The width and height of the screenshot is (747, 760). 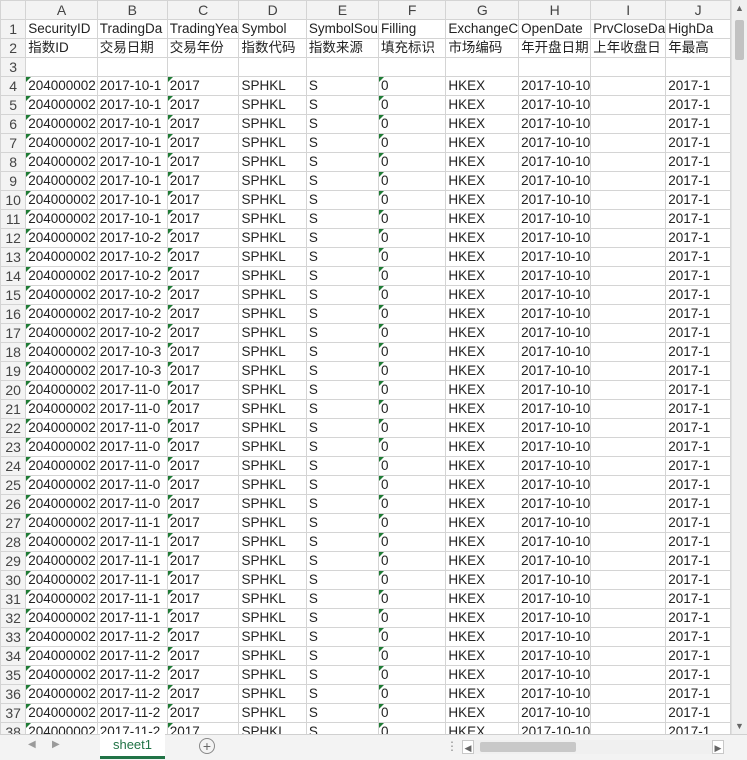 What do you see at coordinates (132, 542) in the screenshot?
I see `cell: 2017-11-1` at bounding box center [132, 542].